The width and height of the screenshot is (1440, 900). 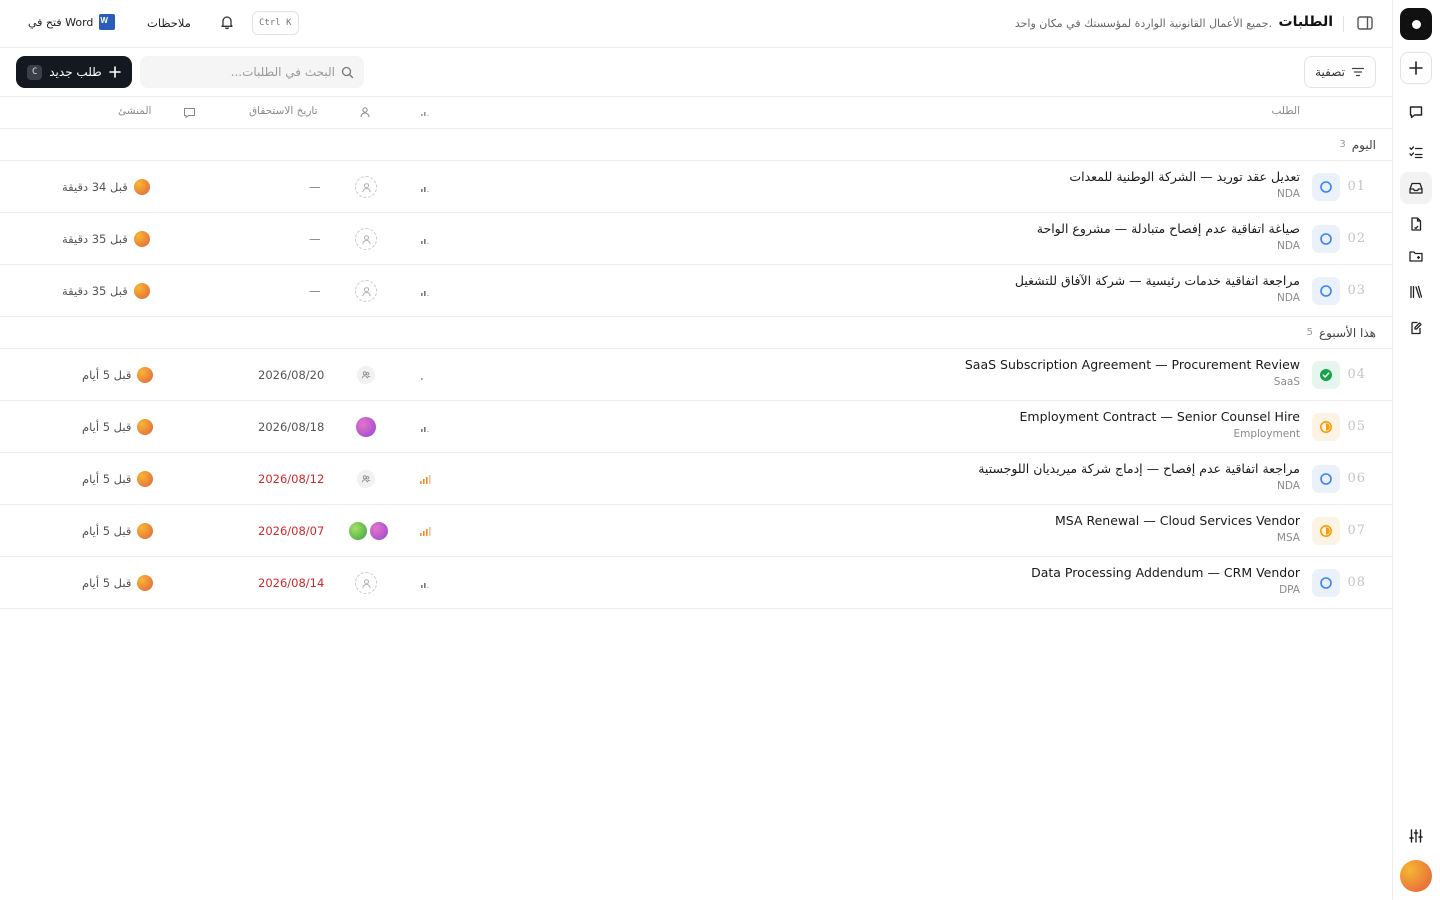 I want to click on plus-icon, so click(x=1416, y=68).